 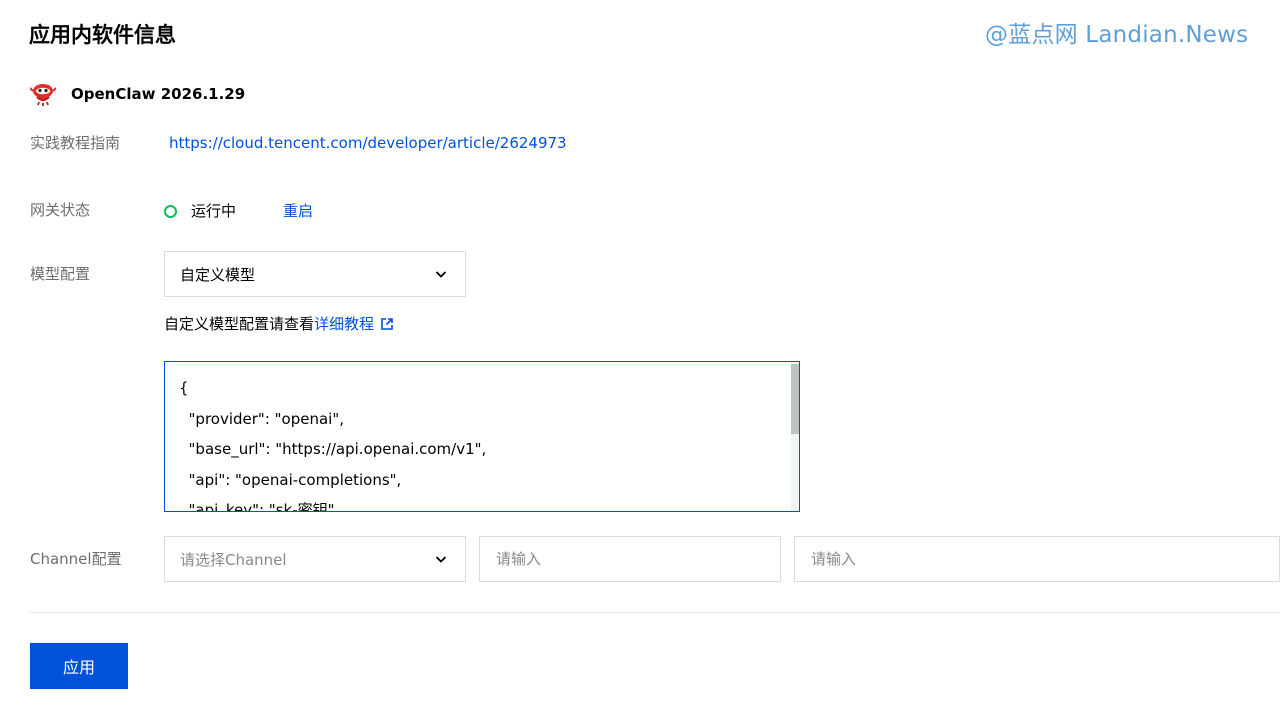 I want to click on detailed-tutorial-link: 详细教程, so click(x=344, y=324).